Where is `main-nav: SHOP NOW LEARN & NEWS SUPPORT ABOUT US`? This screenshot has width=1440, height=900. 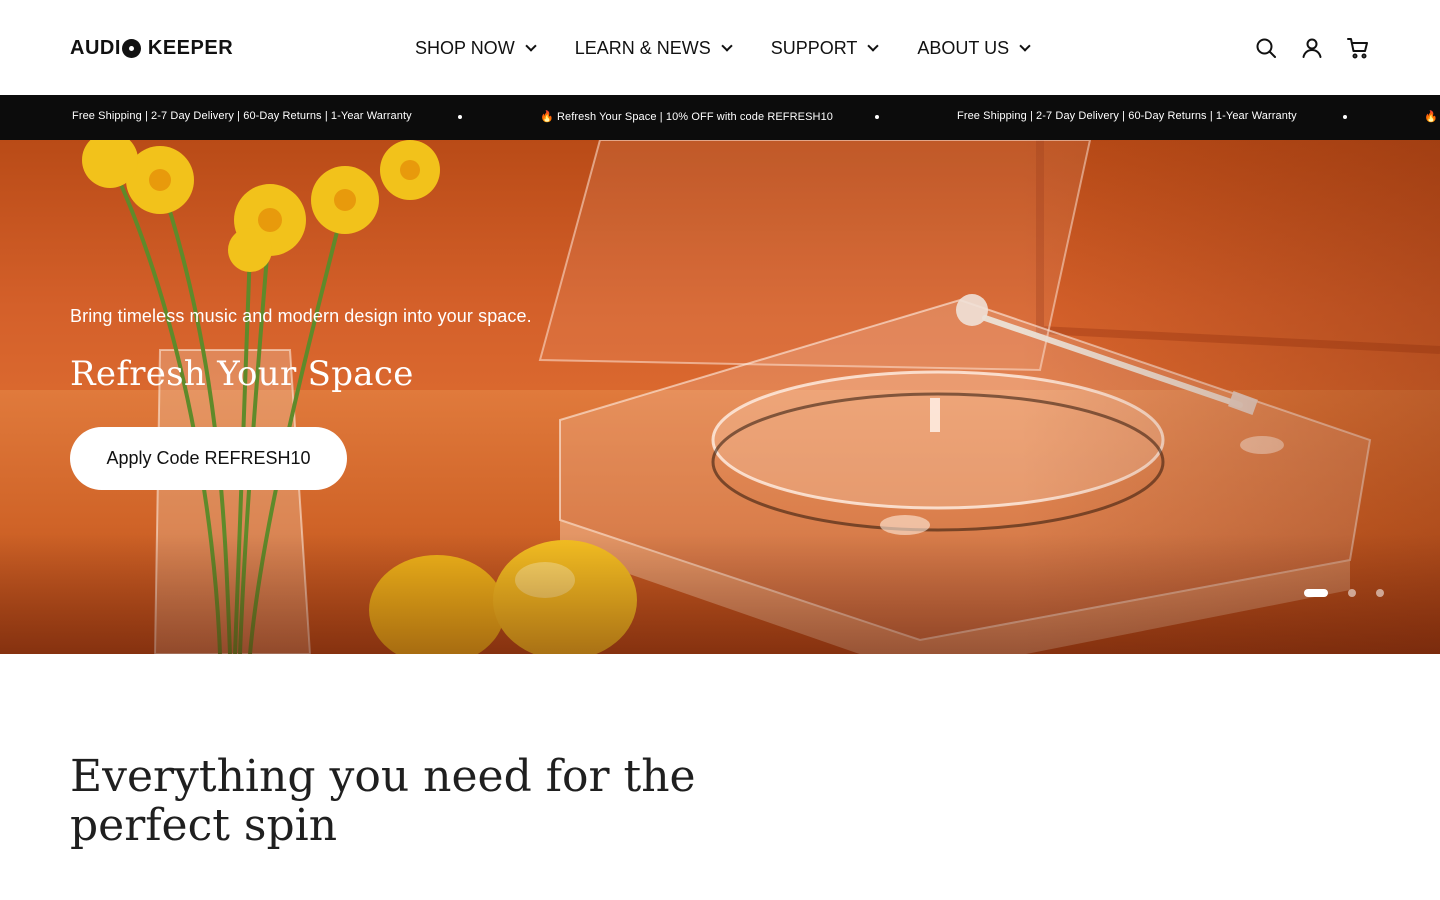
main-nav: SHOP NOW LEARN & NEWS SUPPORT ABOUT US is located at coordinates (742, 48).